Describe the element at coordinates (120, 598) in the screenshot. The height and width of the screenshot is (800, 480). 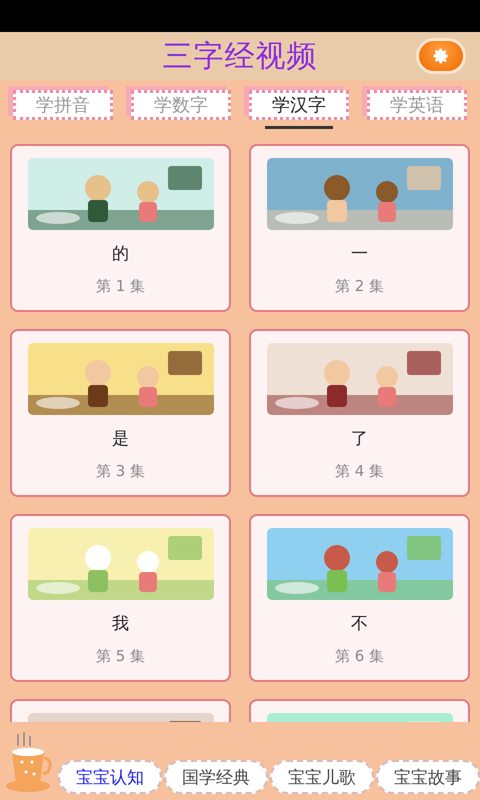
I see `video-card: 我 第 5 集` at that location.